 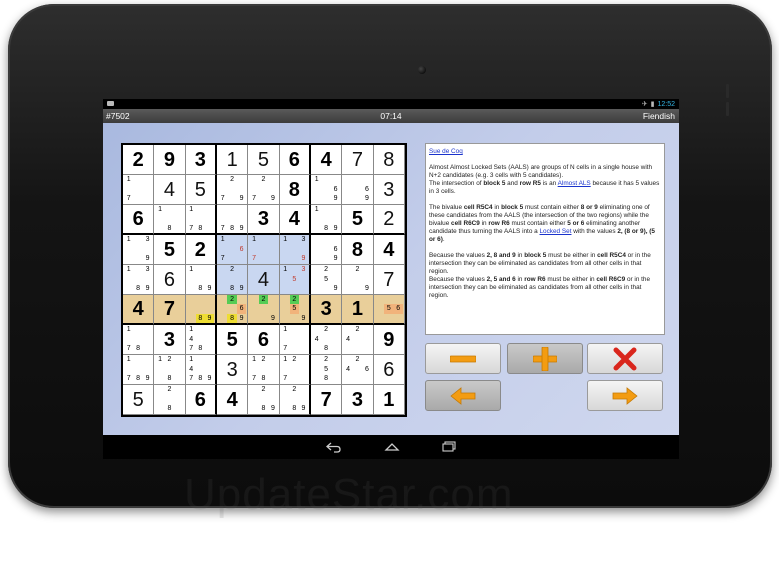 What do you see at coordinates (446, 151) in the screenshot?
I see `technique-link: Sue de Coq` at bounding box center [446, 151].